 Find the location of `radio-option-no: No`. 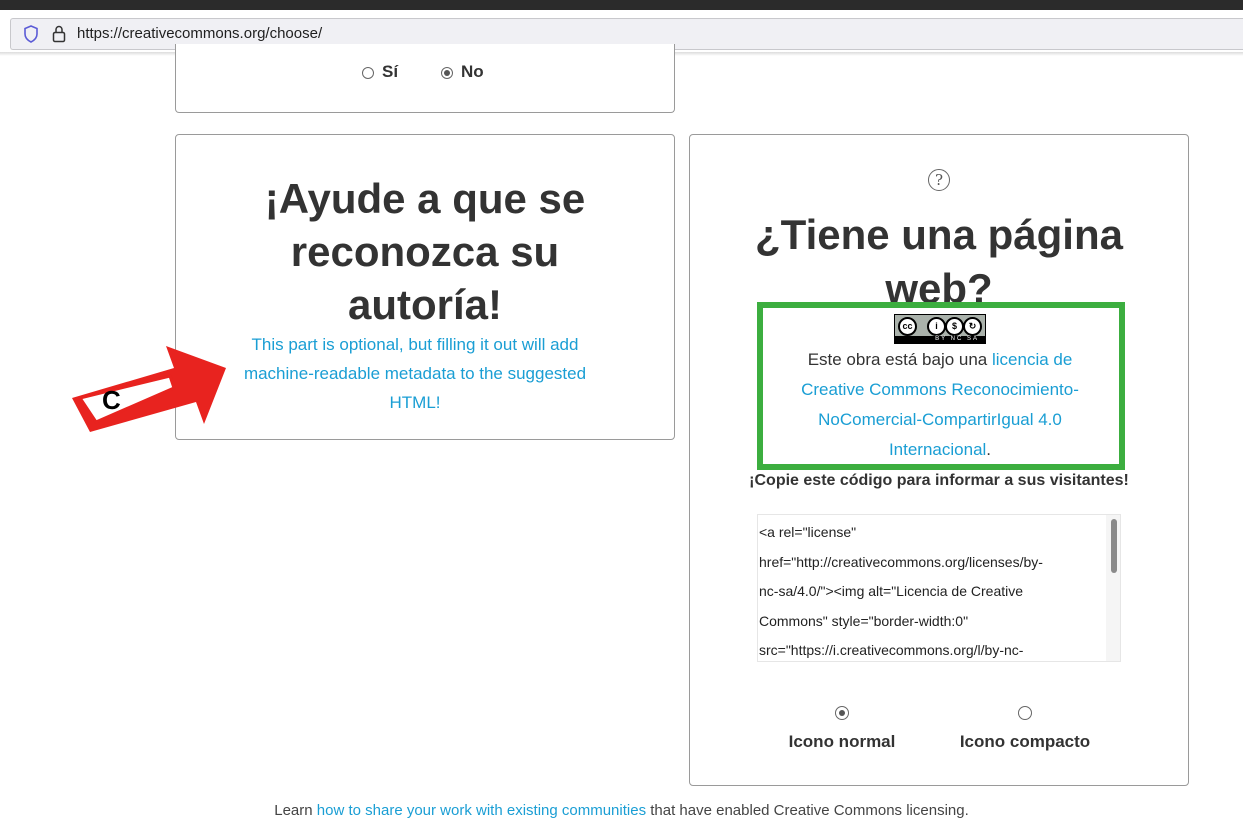

radio-option-no: No is located at coordinates (462, 72).